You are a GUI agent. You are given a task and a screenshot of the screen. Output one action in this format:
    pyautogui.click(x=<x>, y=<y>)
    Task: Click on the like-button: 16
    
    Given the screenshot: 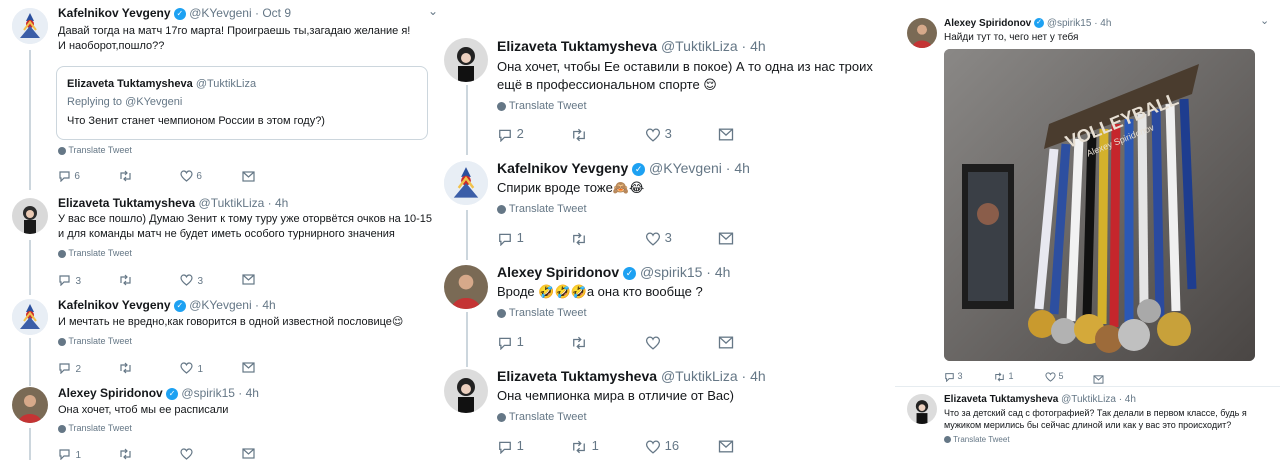 What is the action you would take?
    pyautogui.click(x=662, y=446)
    